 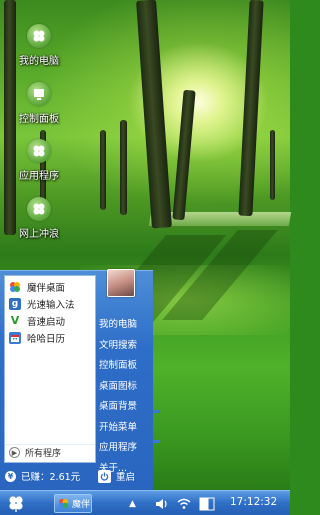 What do you see at coordinates (81, 505) in the screenshot?
I see `taskbar-button-label: 魔伴` at bounding box center [81, 505].